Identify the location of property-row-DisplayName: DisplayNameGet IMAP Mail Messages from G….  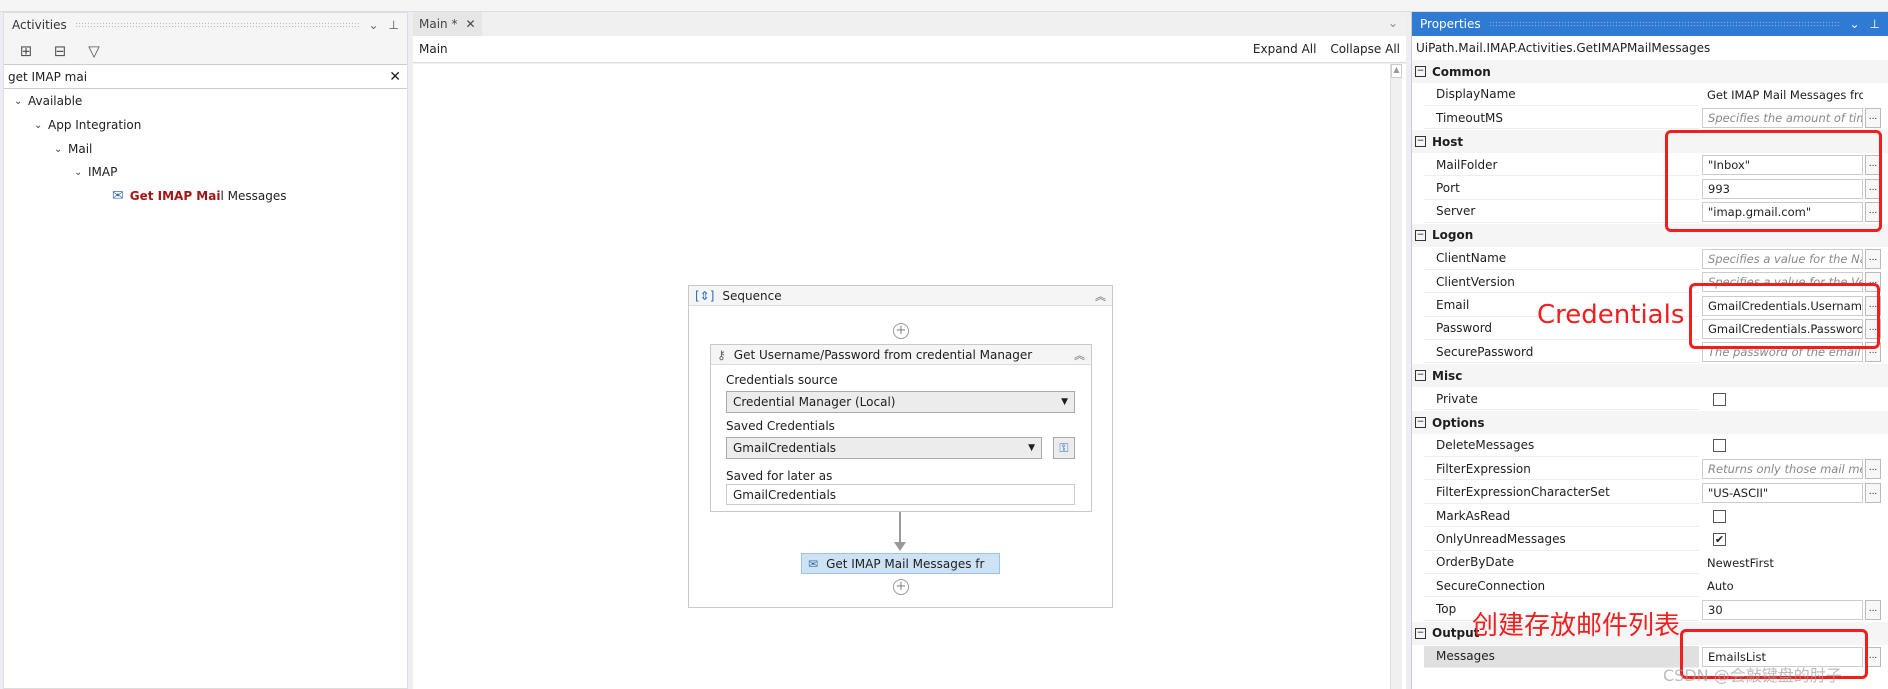
(1650, 94).